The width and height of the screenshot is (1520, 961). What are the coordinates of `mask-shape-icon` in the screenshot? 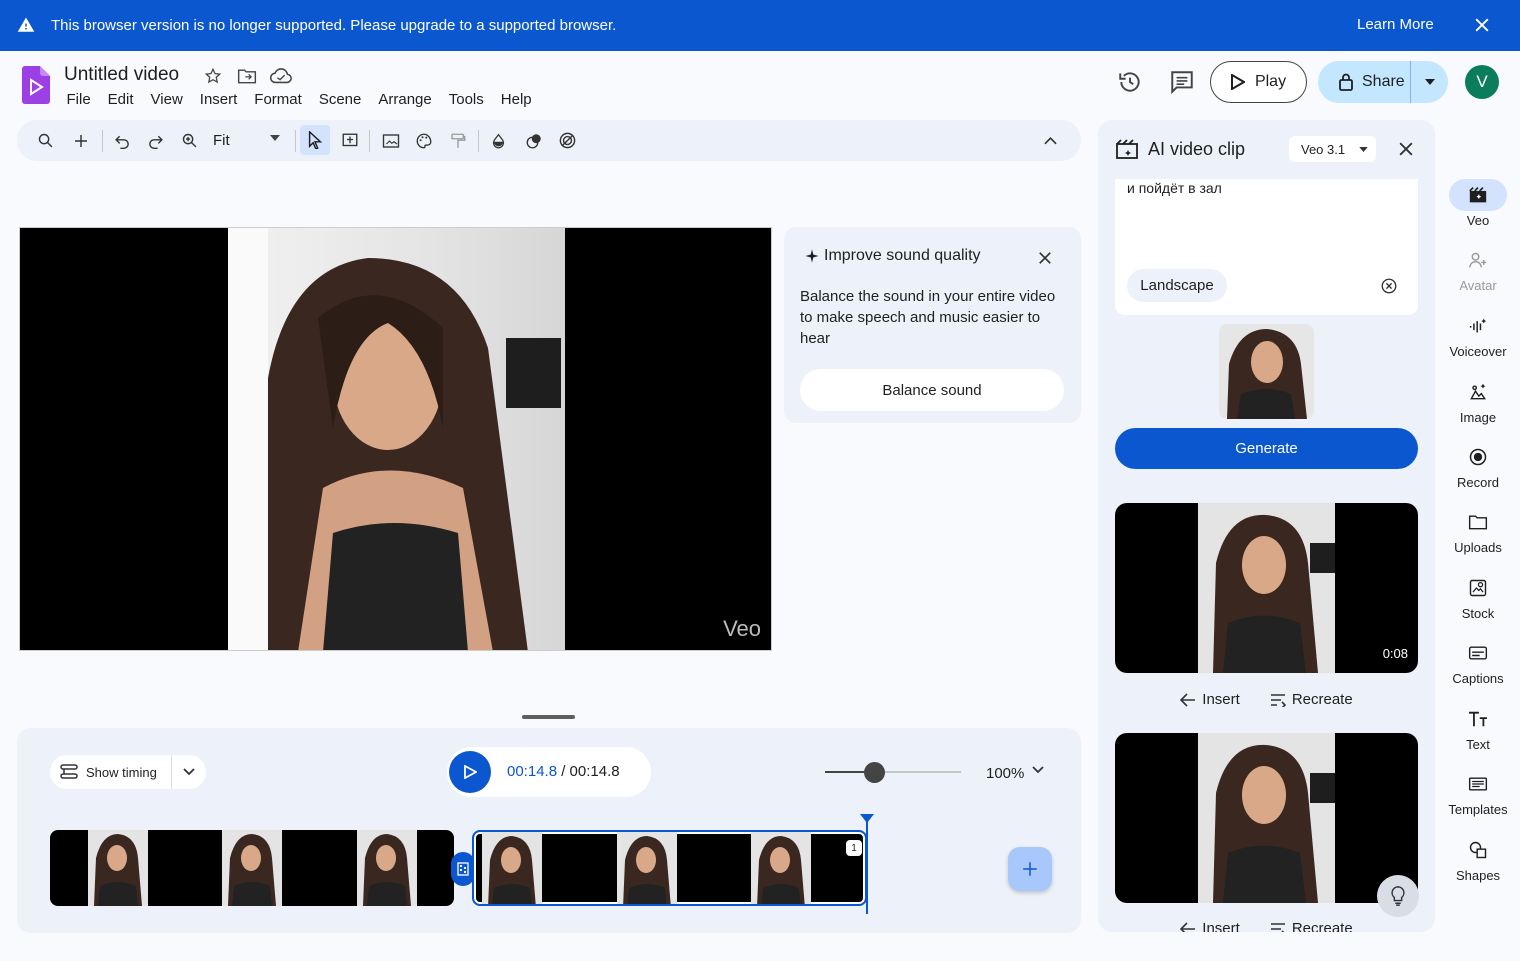 It's located at (533, 140).